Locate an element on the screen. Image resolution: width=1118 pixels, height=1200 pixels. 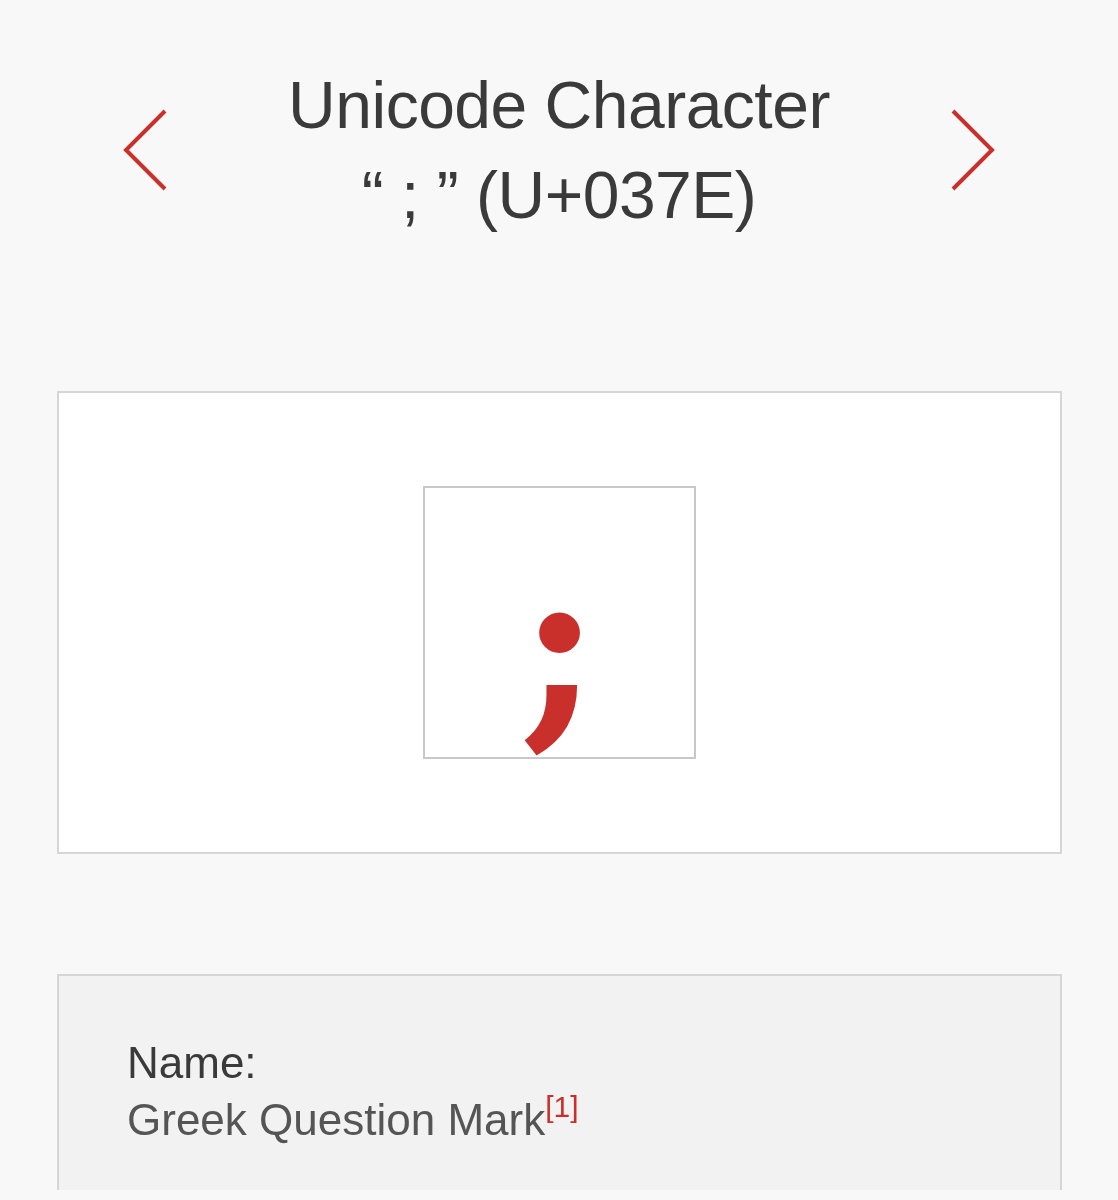
page-title: Unicode Character “ ; ” (U+037E) is located at coordinates (559, 150).